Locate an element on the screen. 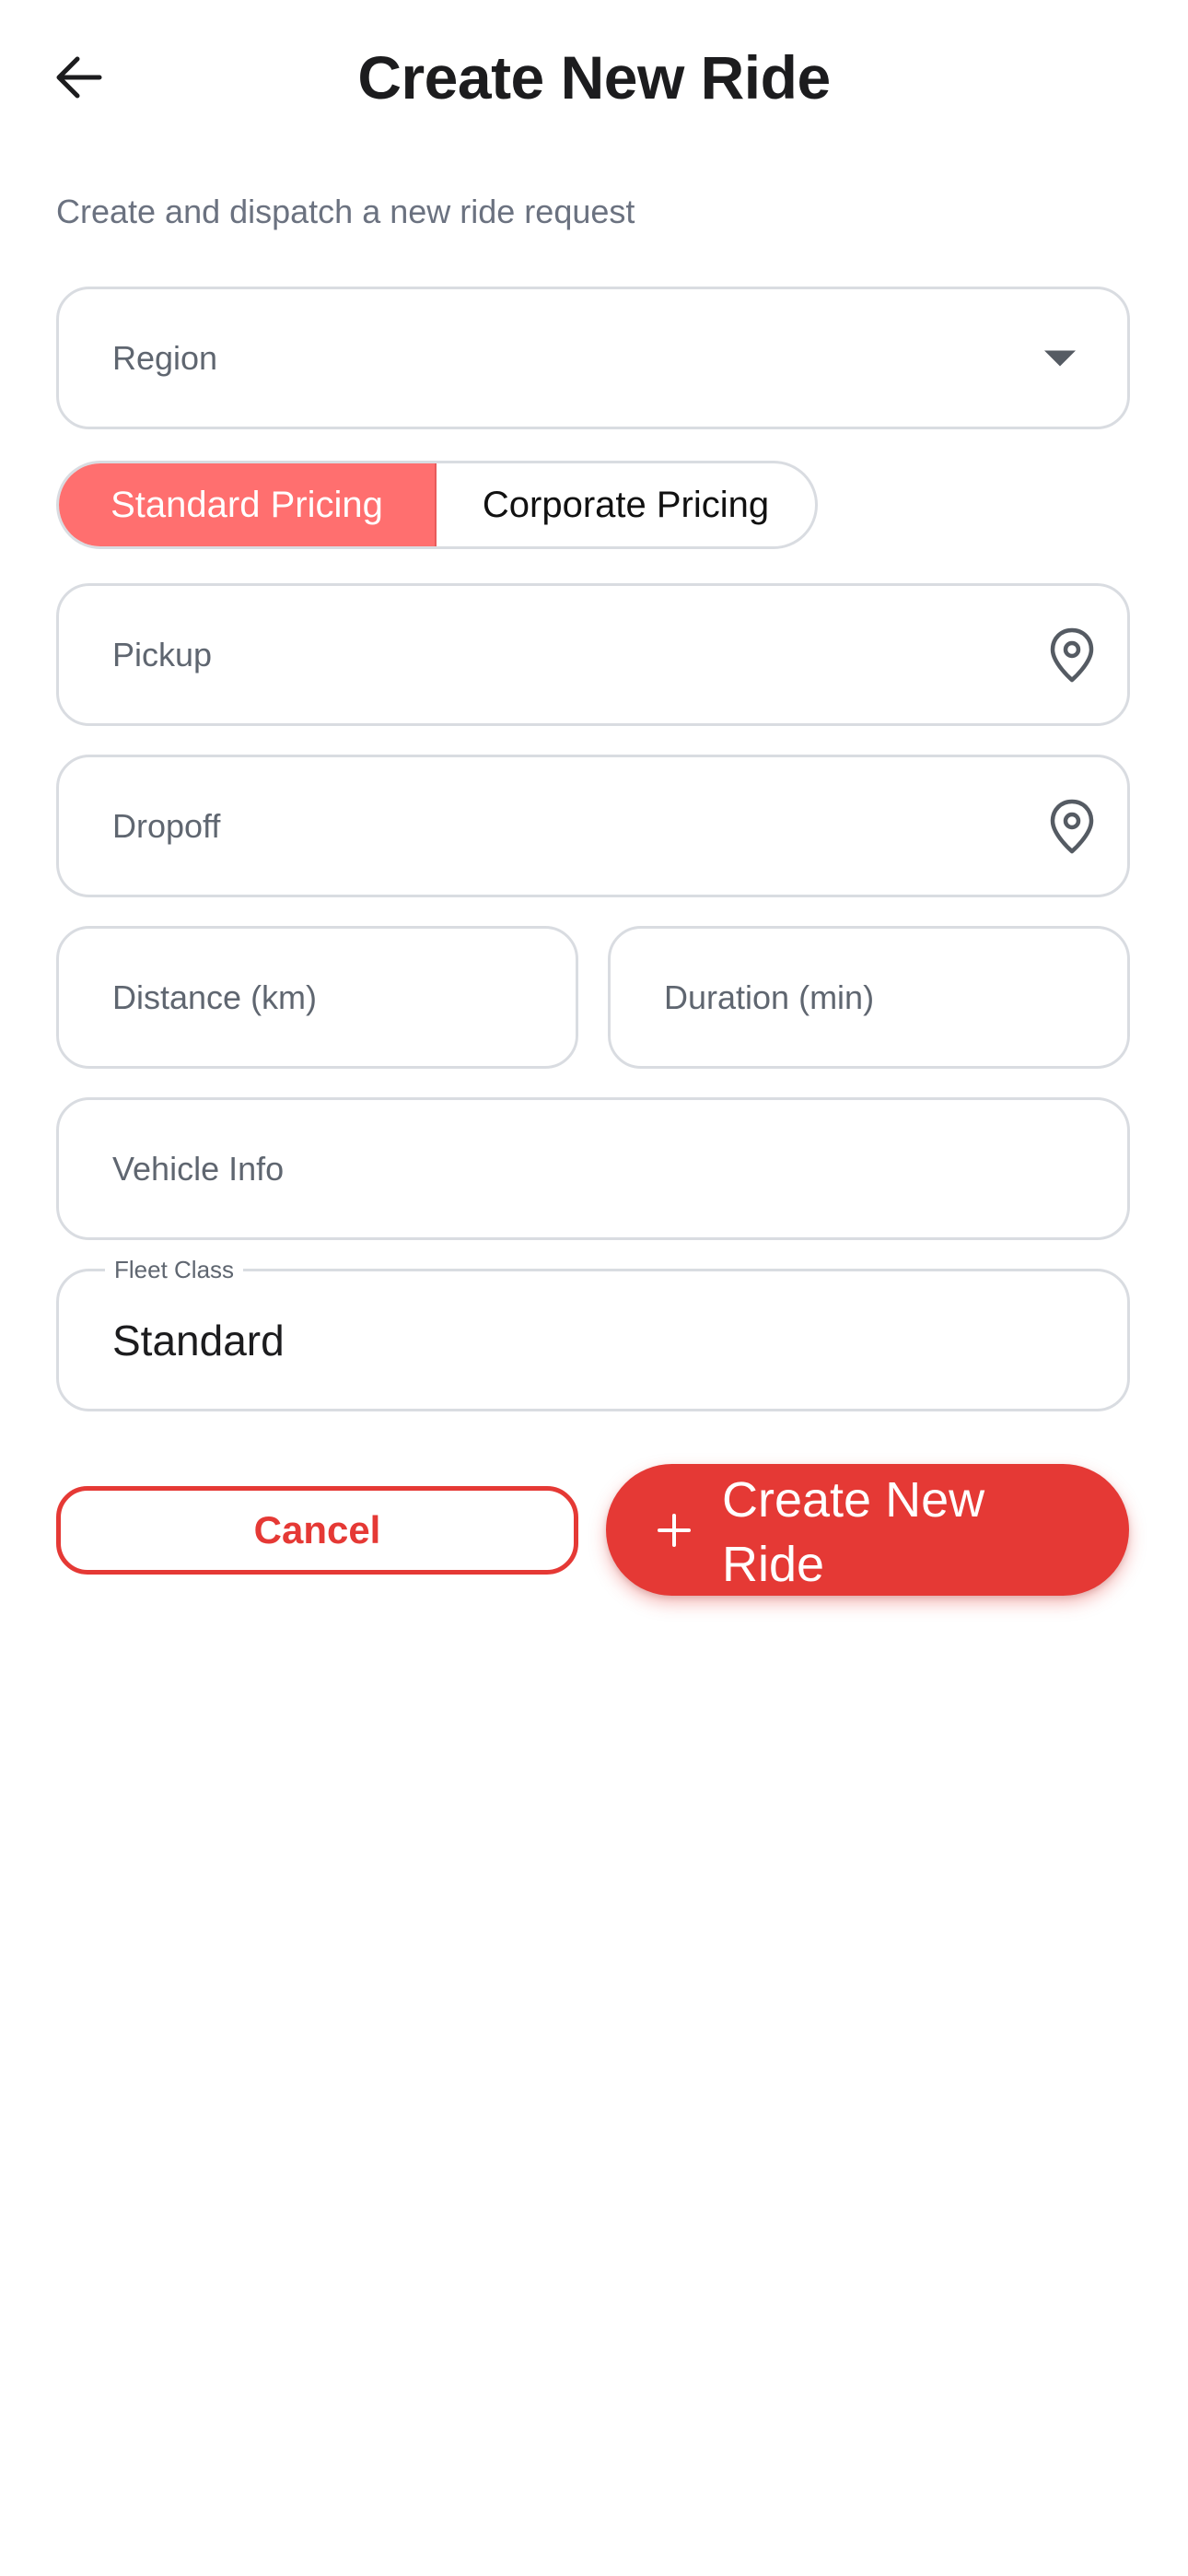  distance-input: Distance (km) is located at coordinates (317, 997).